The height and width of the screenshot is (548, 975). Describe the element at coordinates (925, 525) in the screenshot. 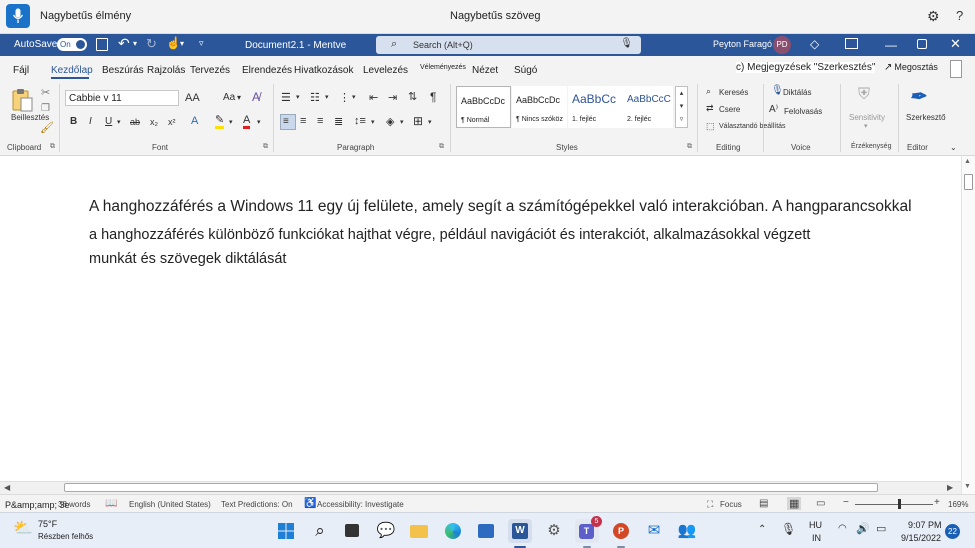

I see `clock-time: 9:07 PM` at that location.